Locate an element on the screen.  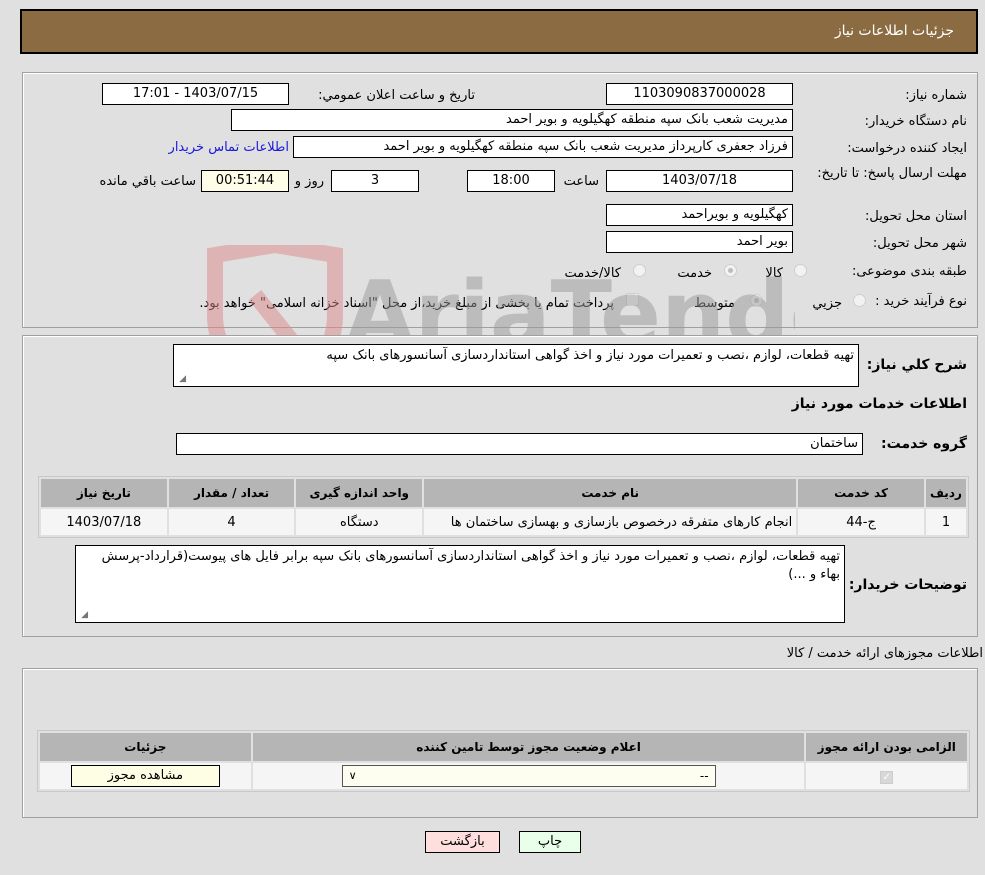
province-label: استان محل تحویل: is located at coordinates (916, 216).